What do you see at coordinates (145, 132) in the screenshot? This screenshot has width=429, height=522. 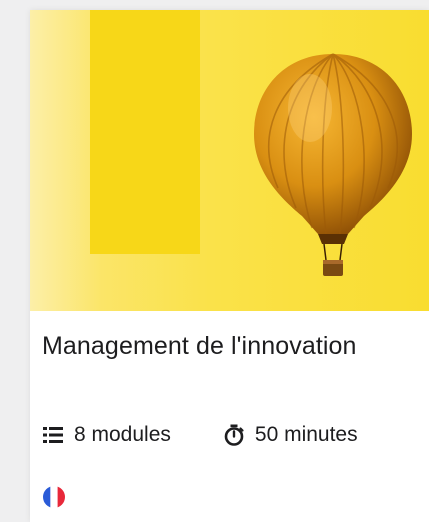 I see `hero-yellow-block` at bounding box center [145, 132].